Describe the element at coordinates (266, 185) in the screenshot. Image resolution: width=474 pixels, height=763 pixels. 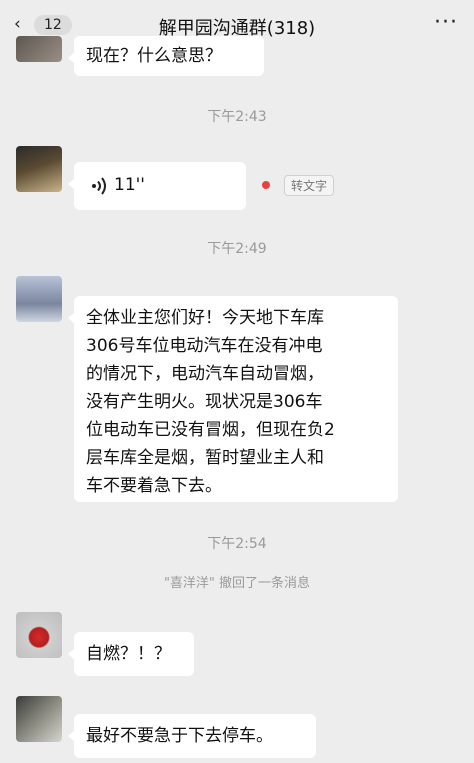
I see `unread-voice-dot` at that location.